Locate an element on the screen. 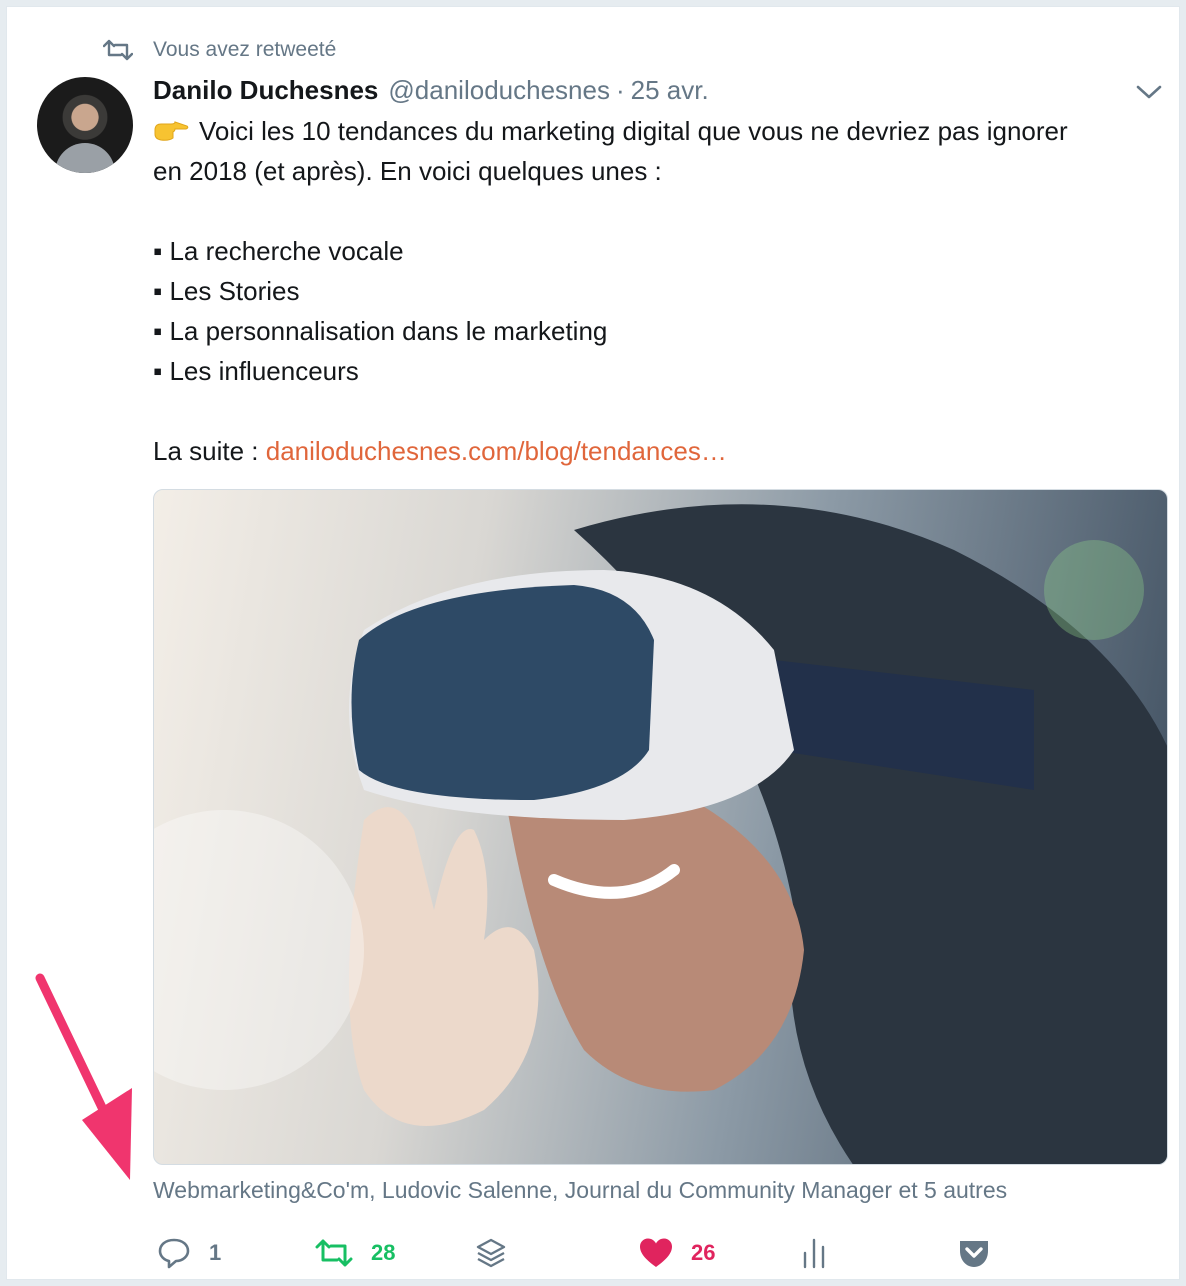 Image resolution: width=1186 pixels, height=1286 pixels. retweet-context: Vous avez retweeté is located at coordinates (219, 50).